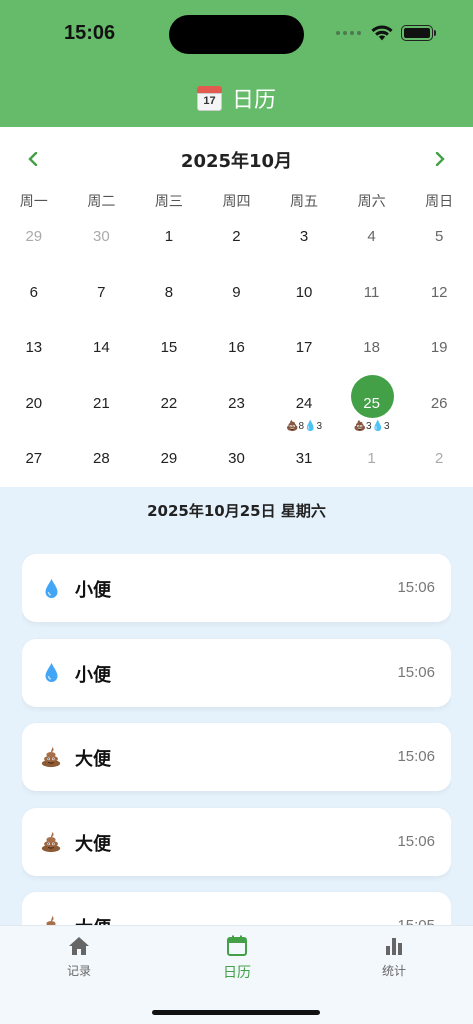 Image resolution: width=473 pixels, height=1024 pixels. Describe the element at coordinates (236, 908) in the screenshot. I see `record-card: 大便 15:05` at that location.